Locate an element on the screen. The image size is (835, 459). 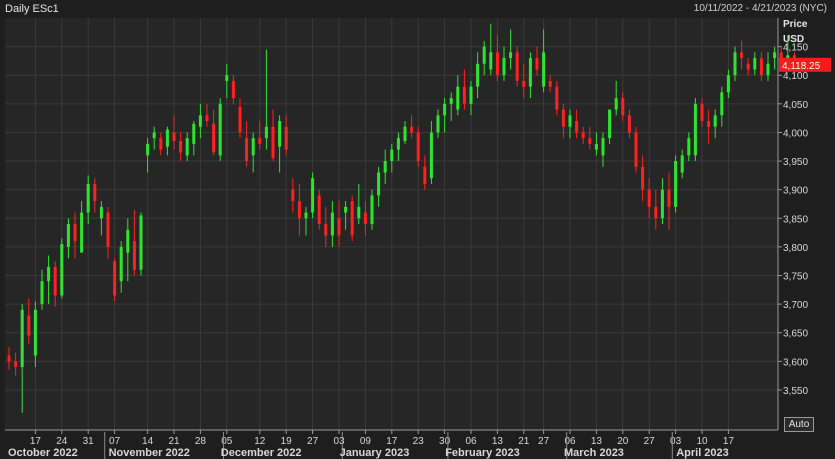
last-price-label: 4,118.25 is located at coordinates (801, 66).